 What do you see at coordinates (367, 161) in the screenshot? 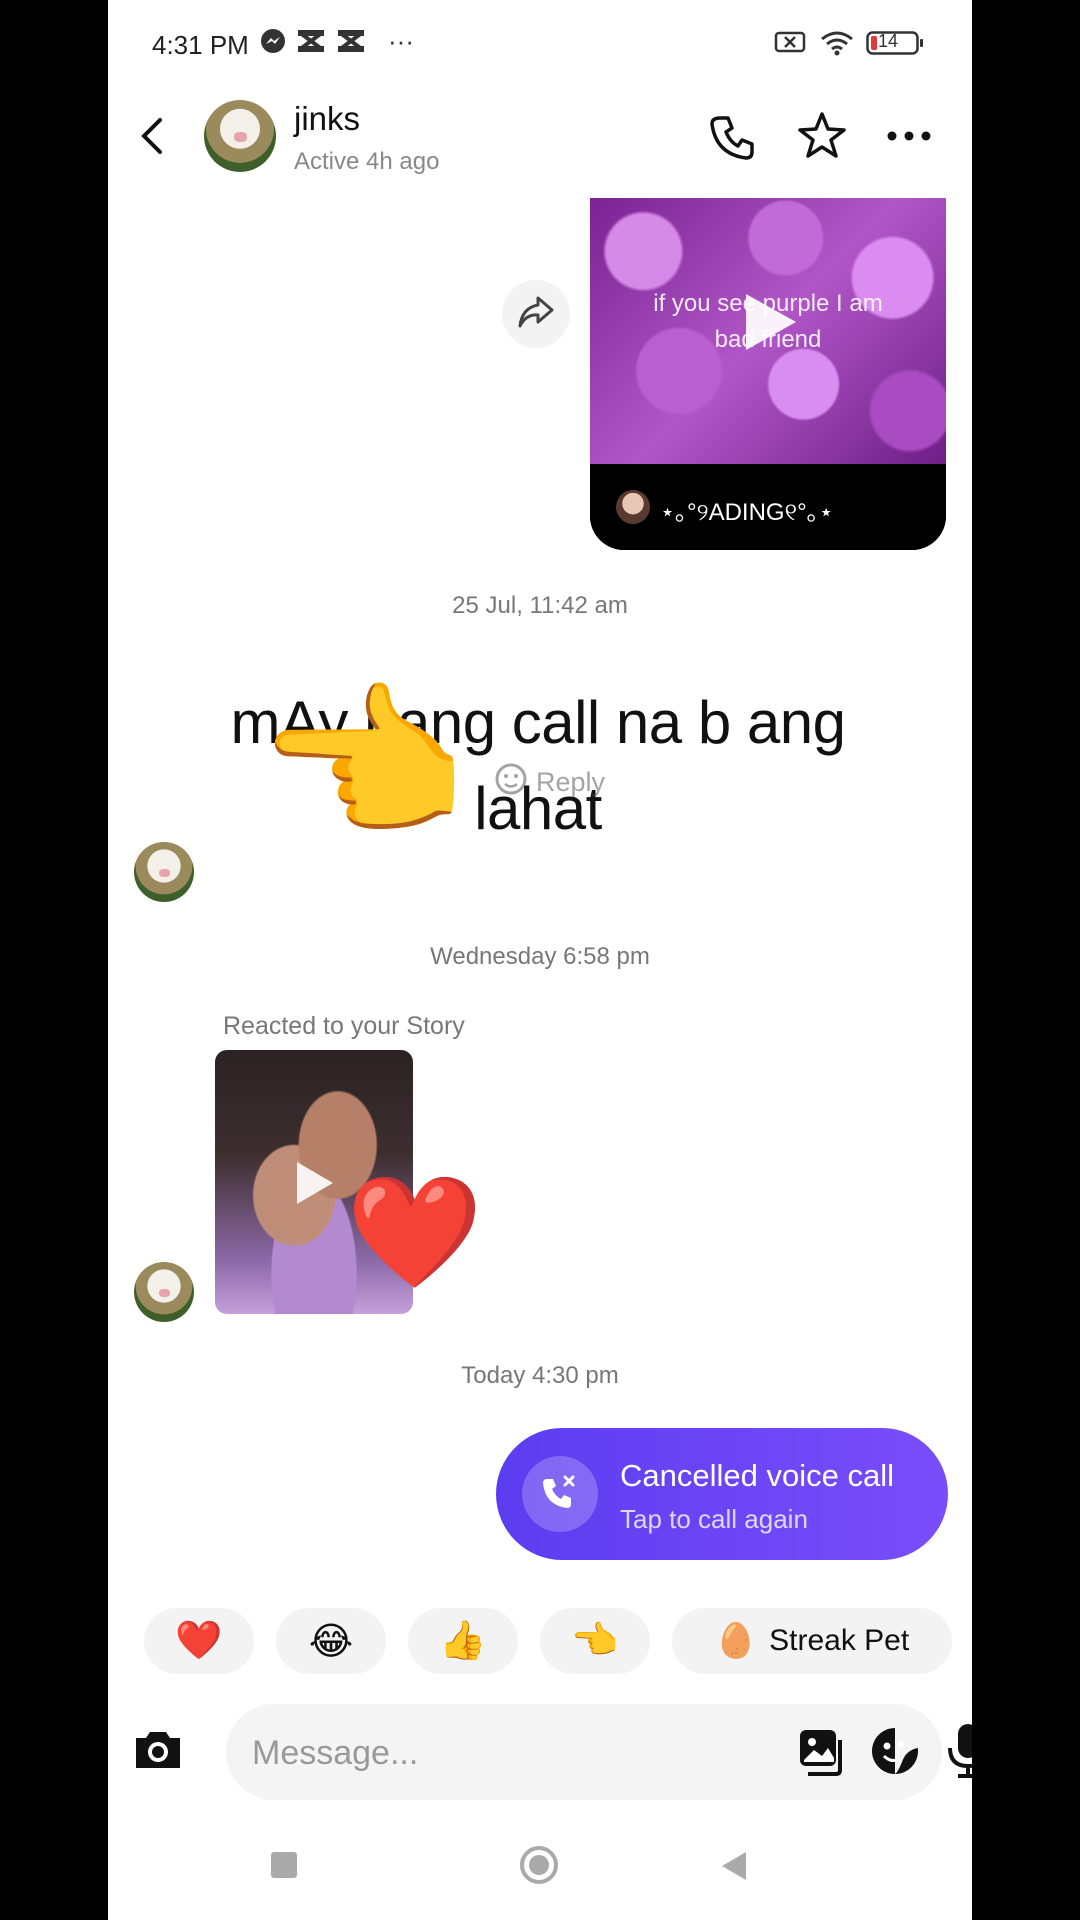
I see `contact-status: Active 4h ago` at bounding box center [367, 161].